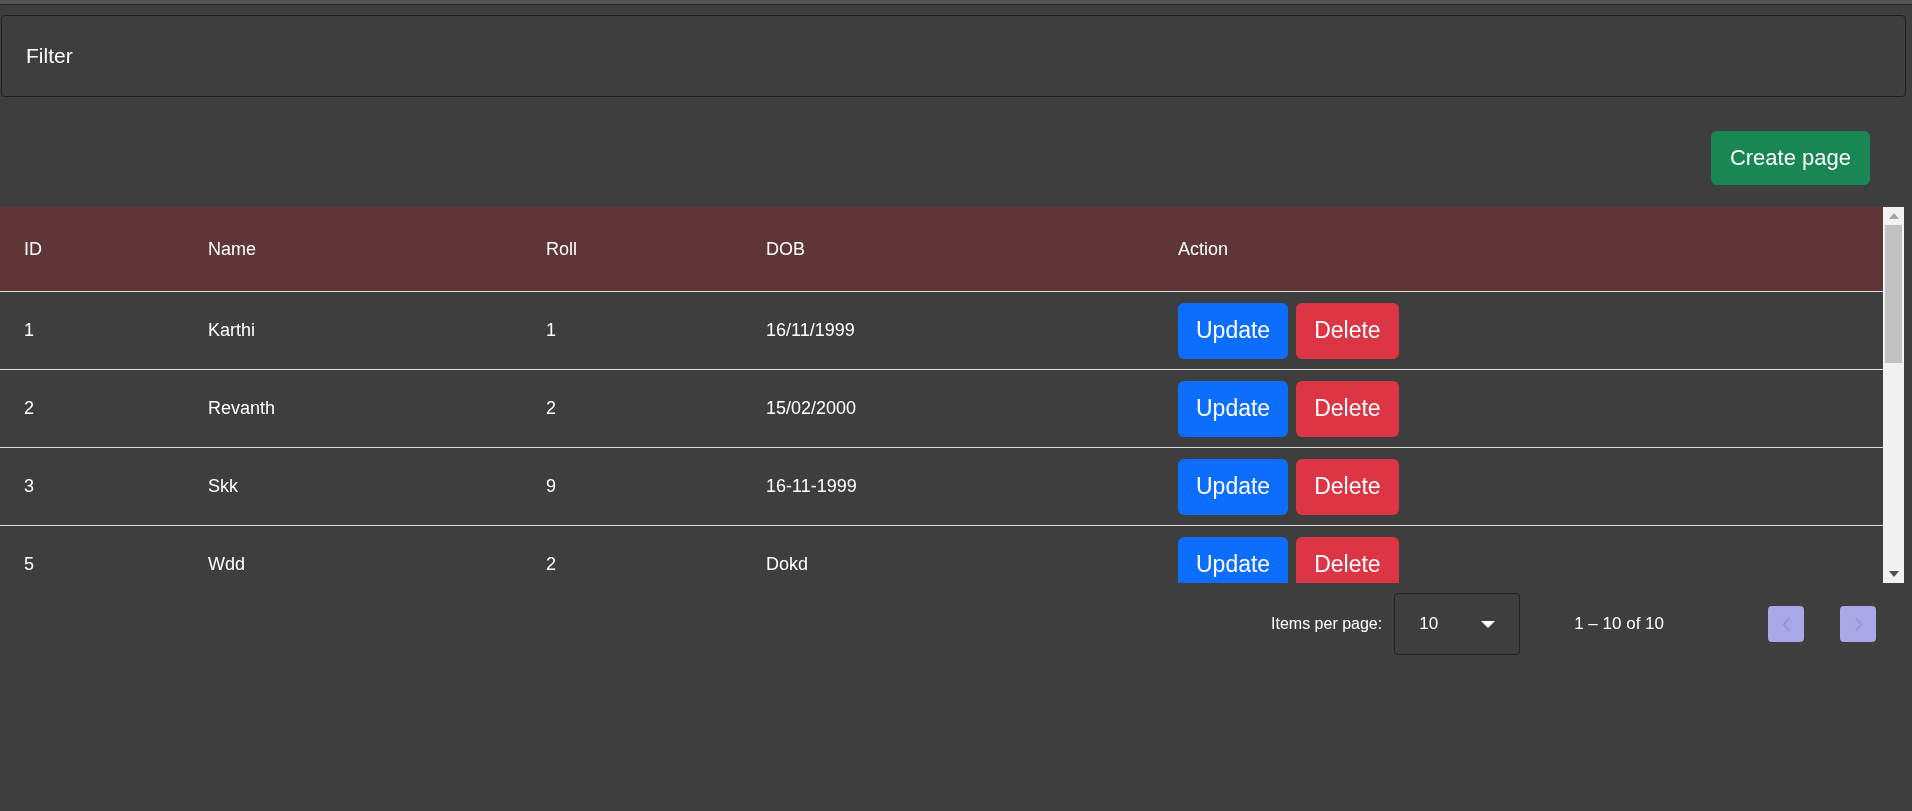  I want to click on table-cell: 9, so click(551, 486).